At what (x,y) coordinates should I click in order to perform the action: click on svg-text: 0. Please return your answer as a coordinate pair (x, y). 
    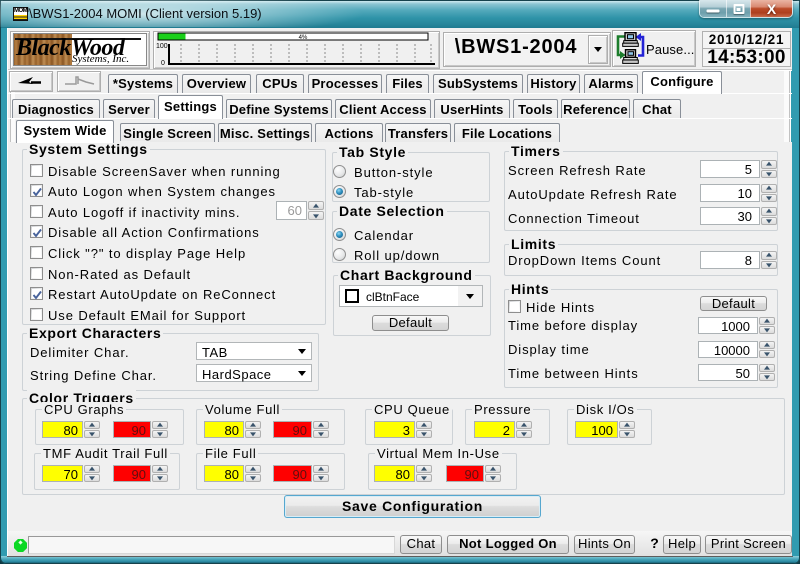
    Looking at the image, I should click on (163, 63).